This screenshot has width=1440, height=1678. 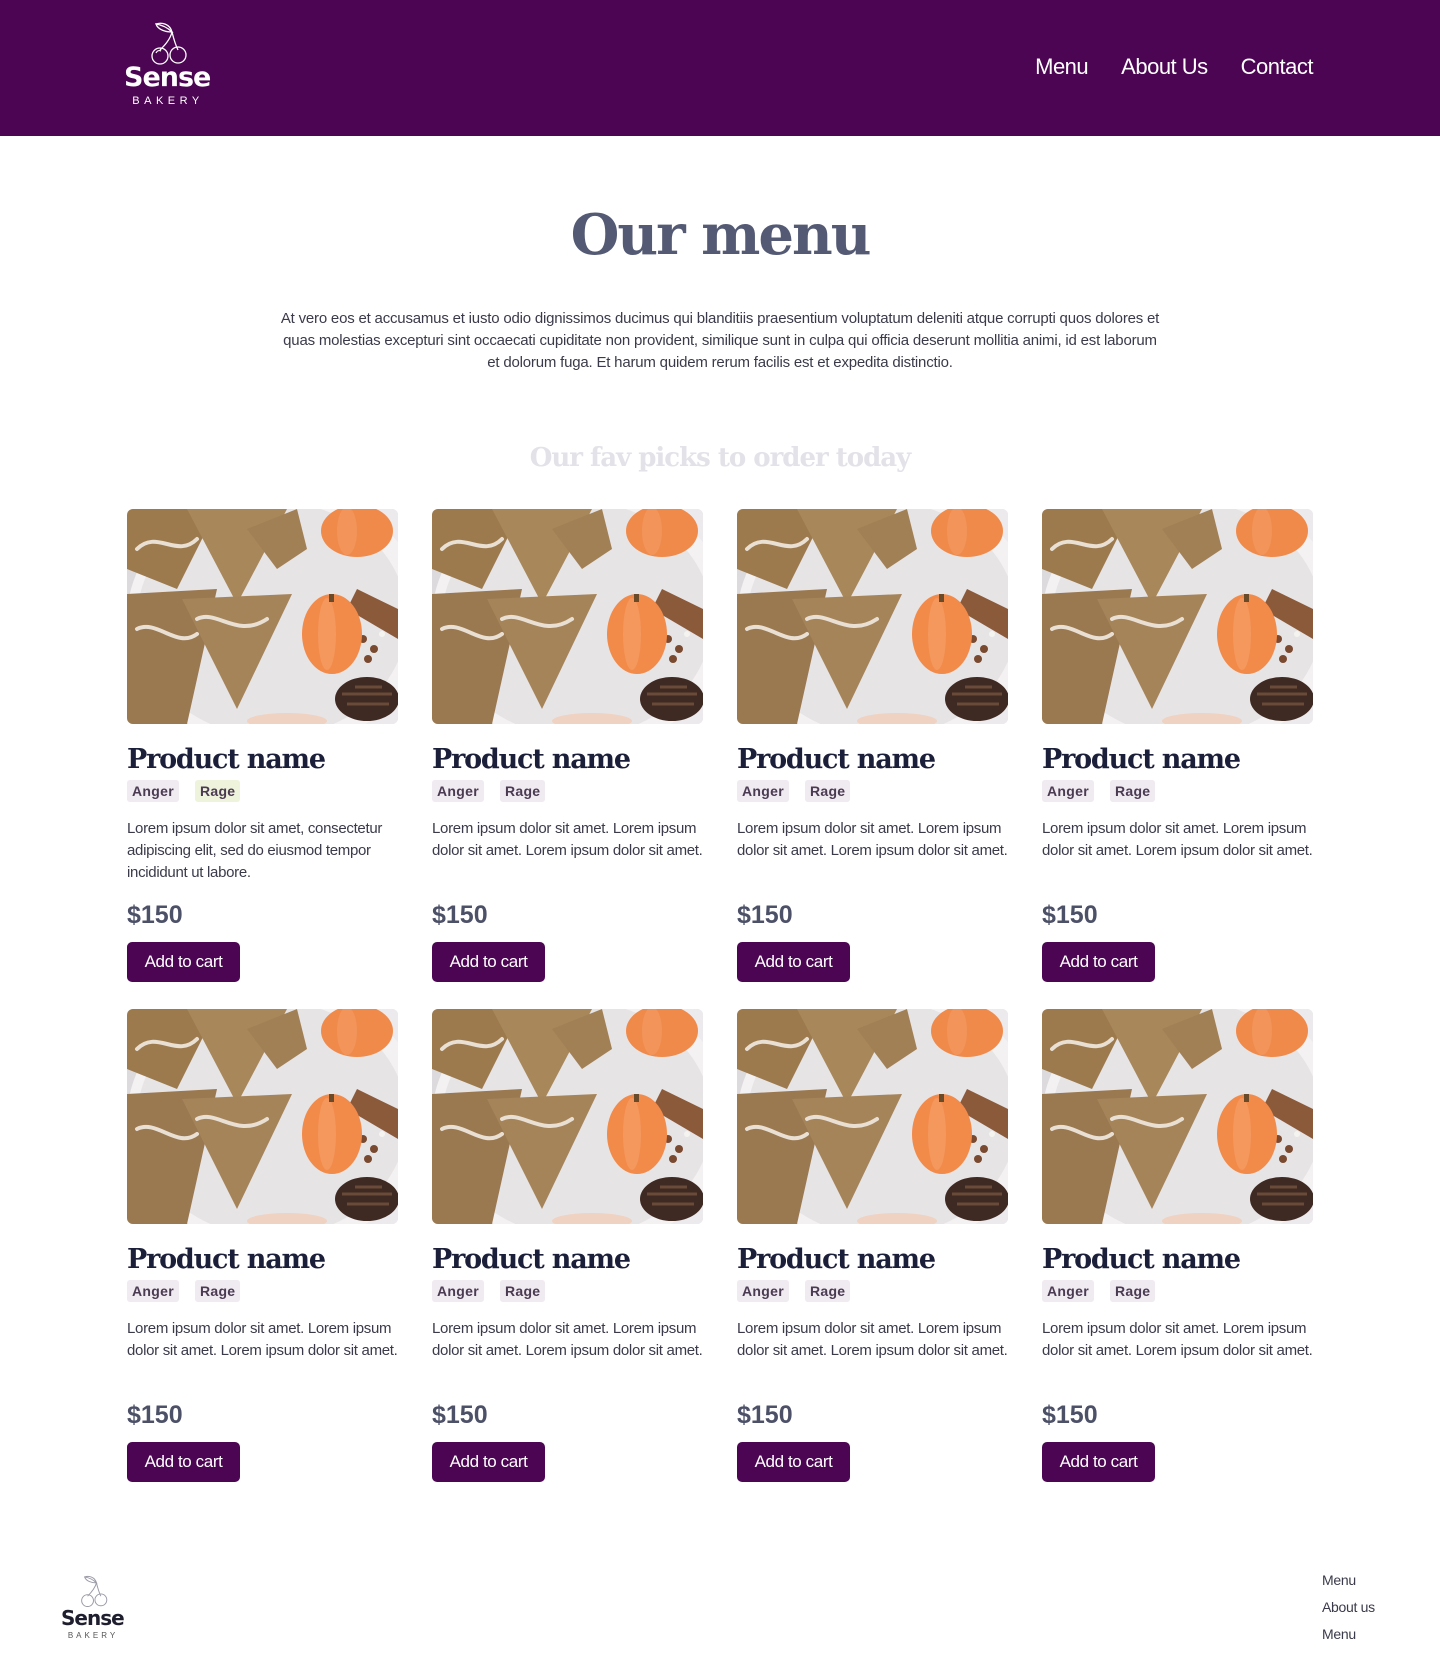 What do you see at coordinates (1348, 1634) in the screenshot?
I see `footer-link-menu-2: Menu` at bounding box center [1348, 1634].